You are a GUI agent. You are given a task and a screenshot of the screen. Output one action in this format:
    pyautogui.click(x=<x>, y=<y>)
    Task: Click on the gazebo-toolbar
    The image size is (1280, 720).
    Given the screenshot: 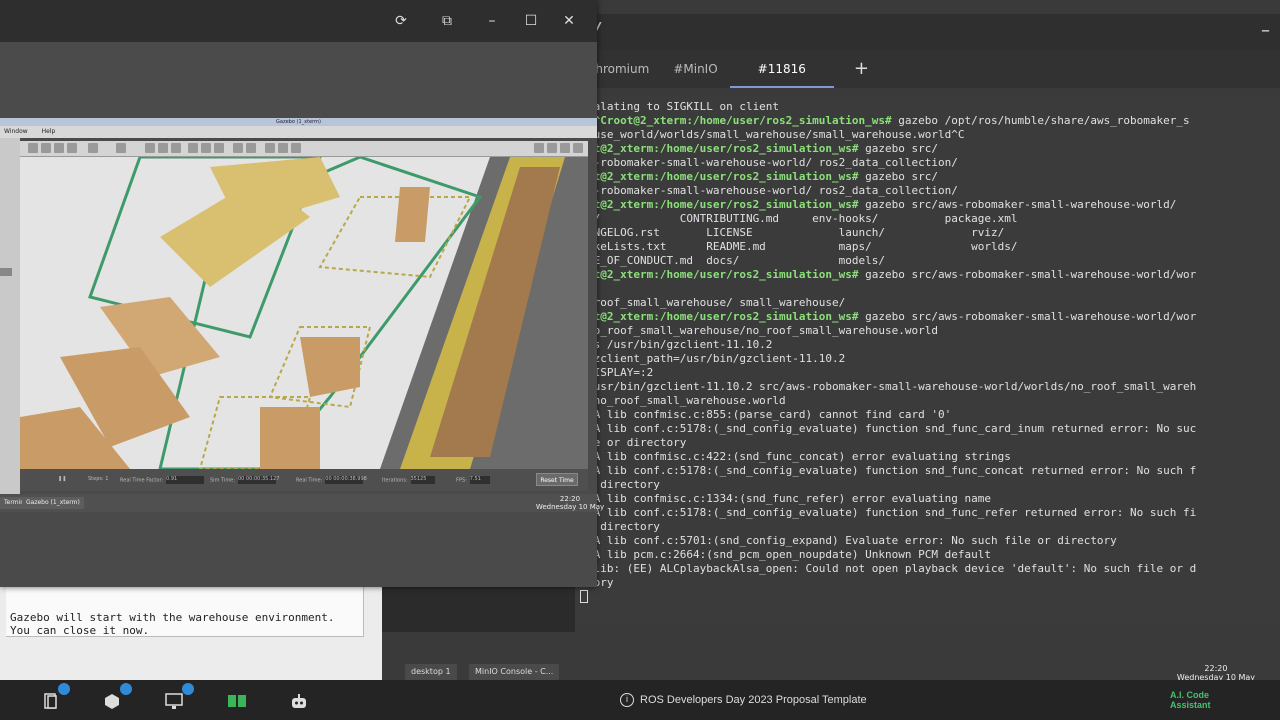 What is the action you would take?
    pyautogui.click(x=304, y=149)
    